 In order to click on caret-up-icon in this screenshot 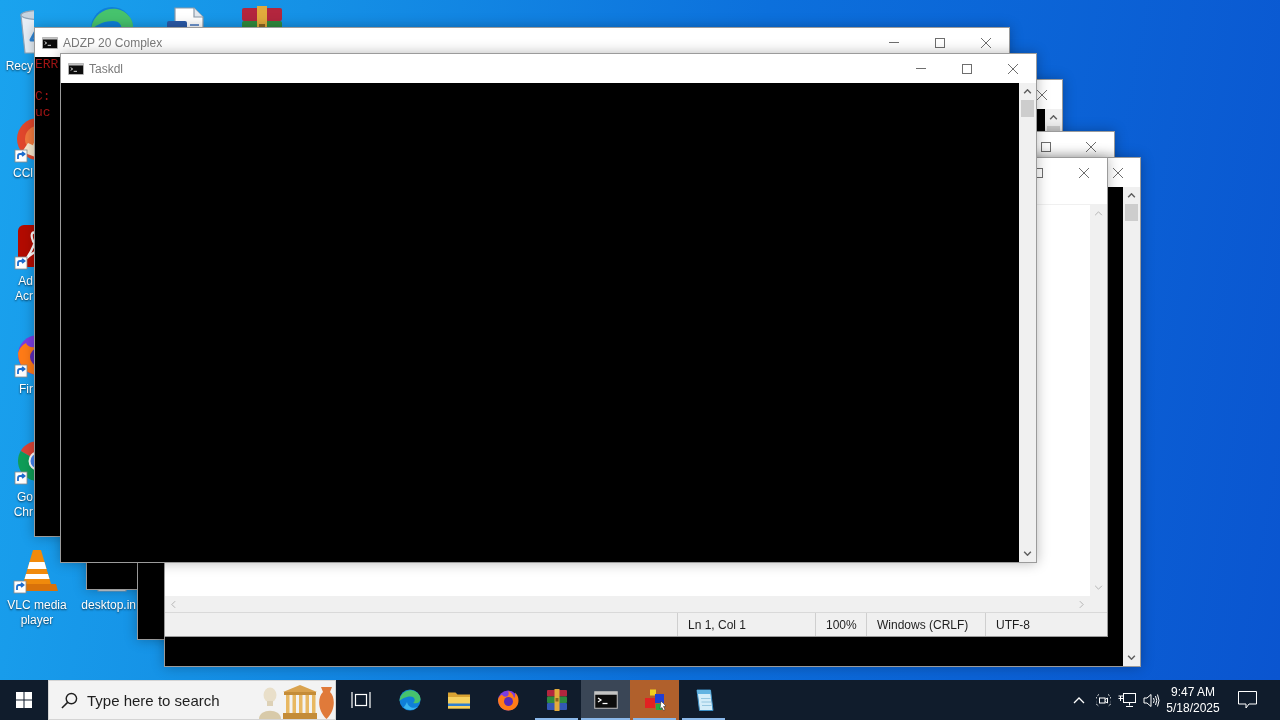, I will do `click(1079, 700)`.